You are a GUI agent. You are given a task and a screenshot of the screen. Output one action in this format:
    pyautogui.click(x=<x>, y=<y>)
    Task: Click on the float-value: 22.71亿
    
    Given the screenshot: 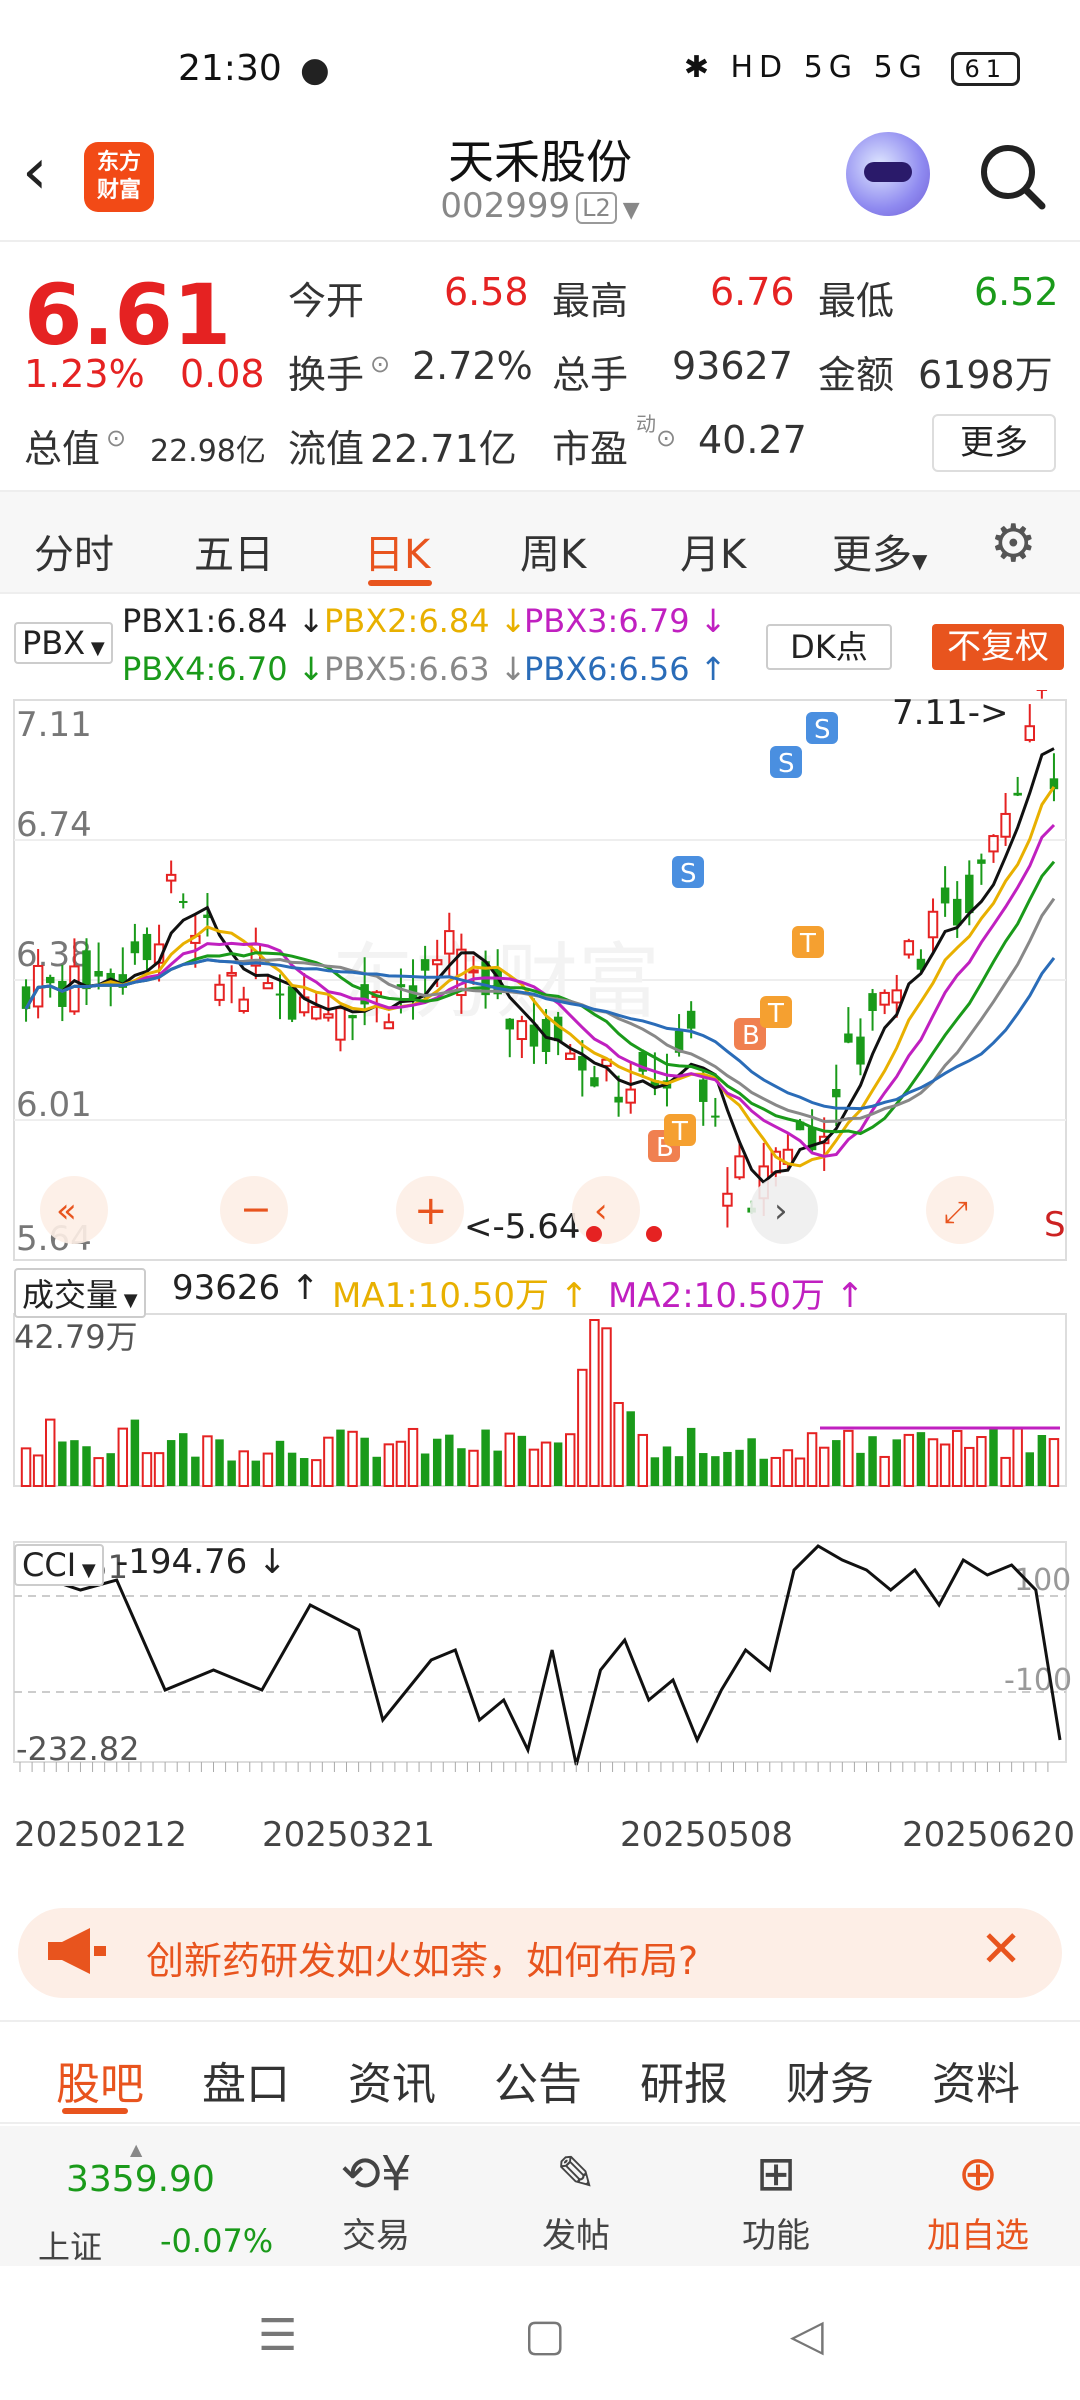 What is the action you would take?
    pyautogui.click(x=443, y=449)
    